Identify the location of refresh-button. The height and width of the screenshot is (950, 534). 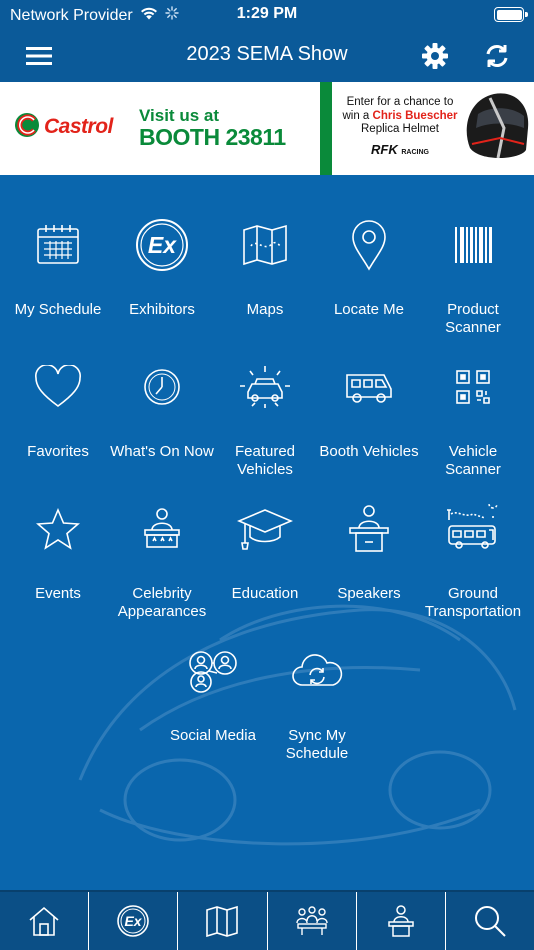
(497, 56).